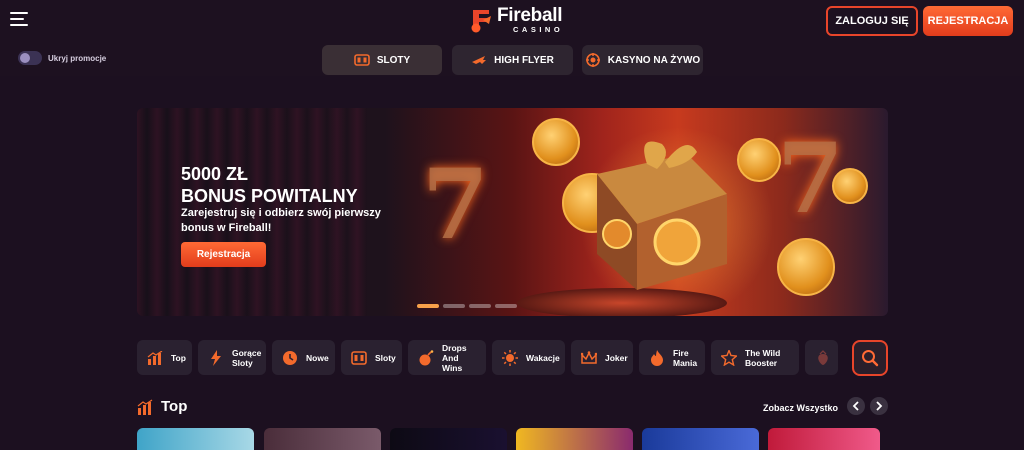 This screenshot has width=1024, height=450. What do you see at coordinates (303, 357) in the screenshot?
I see `category-new: Nowe` at bounding box center [303, 357].